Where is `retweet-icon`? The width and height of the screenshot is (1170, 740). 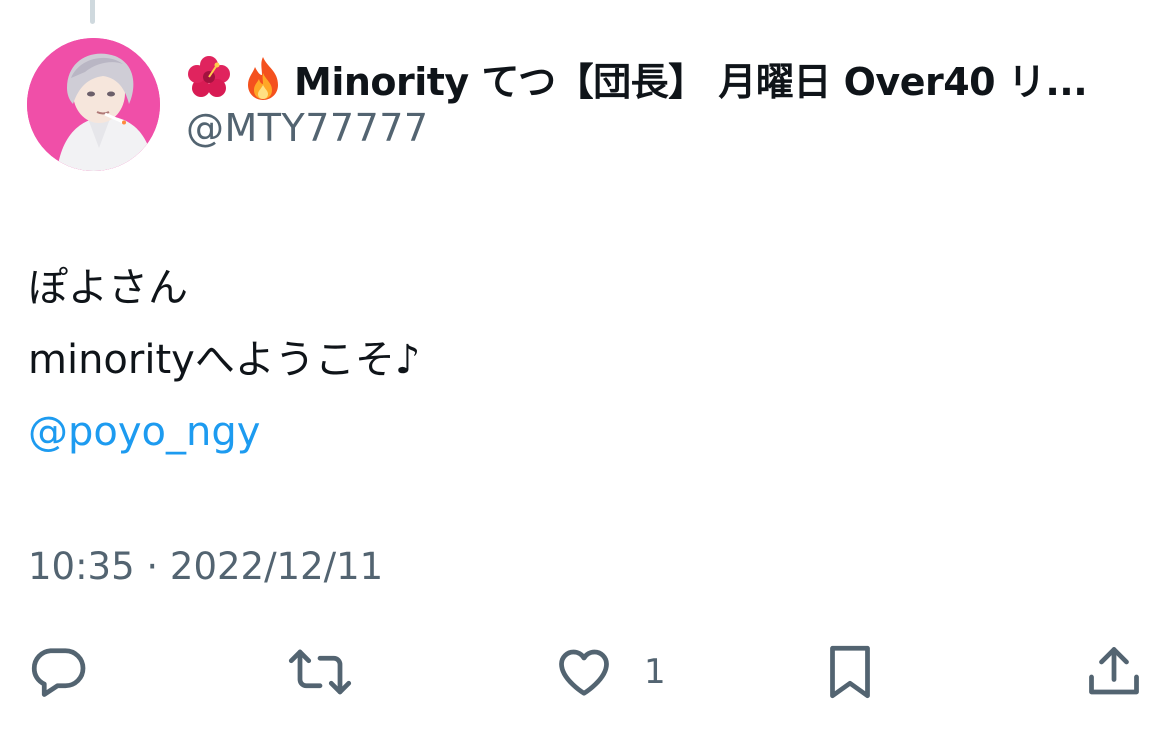 retweet-icon is located at coordinates (320, 672).